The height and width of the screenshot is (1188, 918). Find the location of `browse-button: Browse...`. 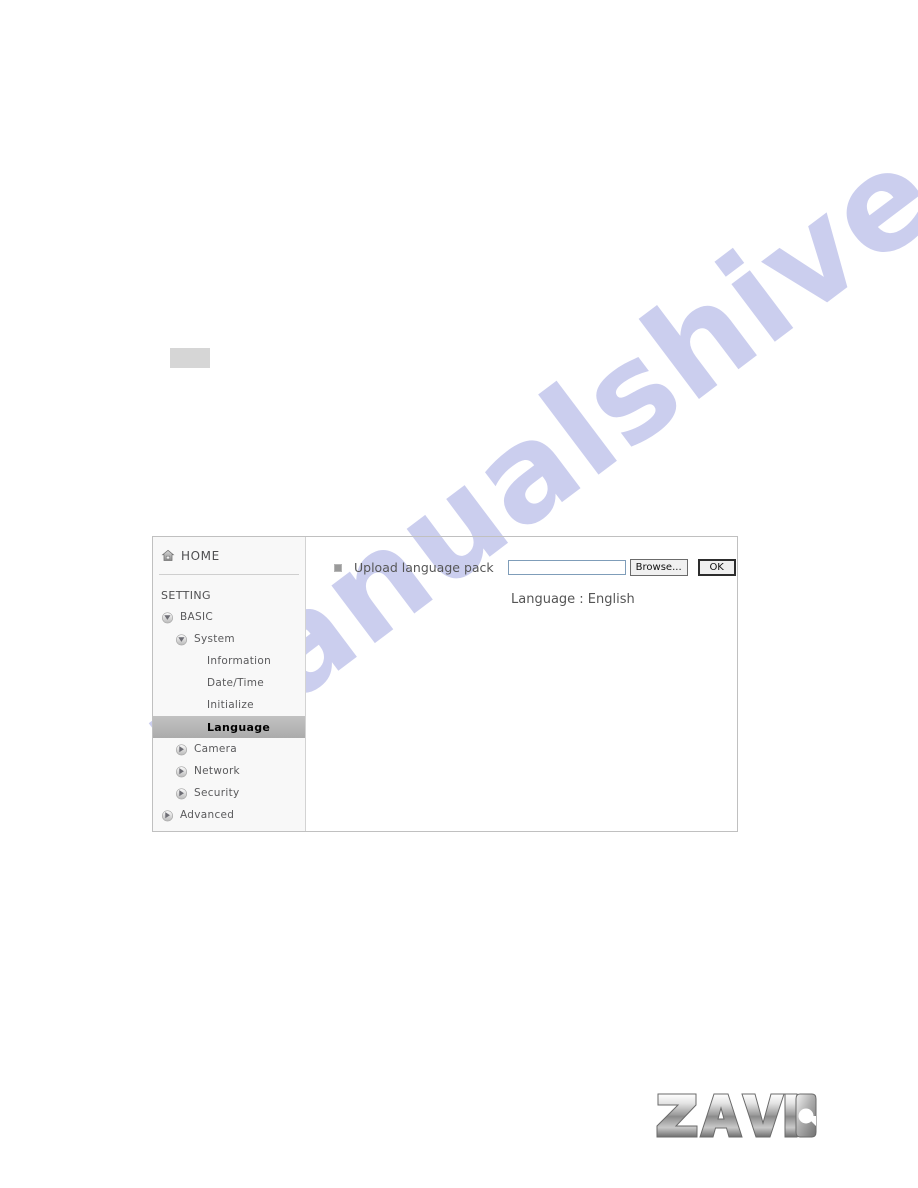

browse-button: Browse... is located at coordinates (658, 567).